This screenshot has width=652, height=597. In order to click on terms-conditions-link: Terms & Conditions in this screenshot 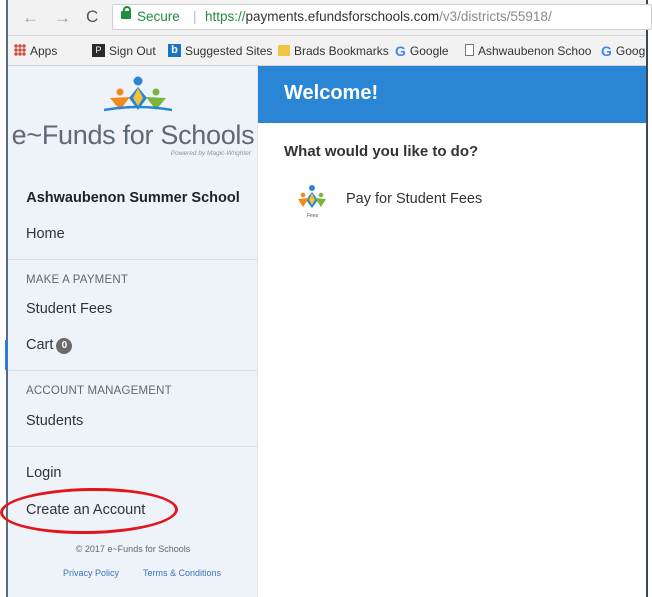, I will do `click(182, 573)`.